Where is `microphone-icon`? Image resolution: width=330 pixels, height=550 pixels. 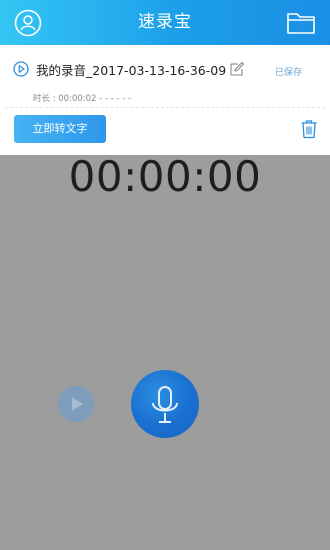 microphone-icon is located at coordinates (165, 404).